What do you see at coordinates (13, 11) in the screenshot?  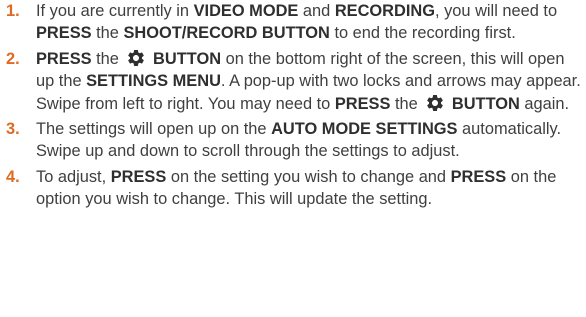 I see `step-number: 1.` at bounding box center [13, 11].